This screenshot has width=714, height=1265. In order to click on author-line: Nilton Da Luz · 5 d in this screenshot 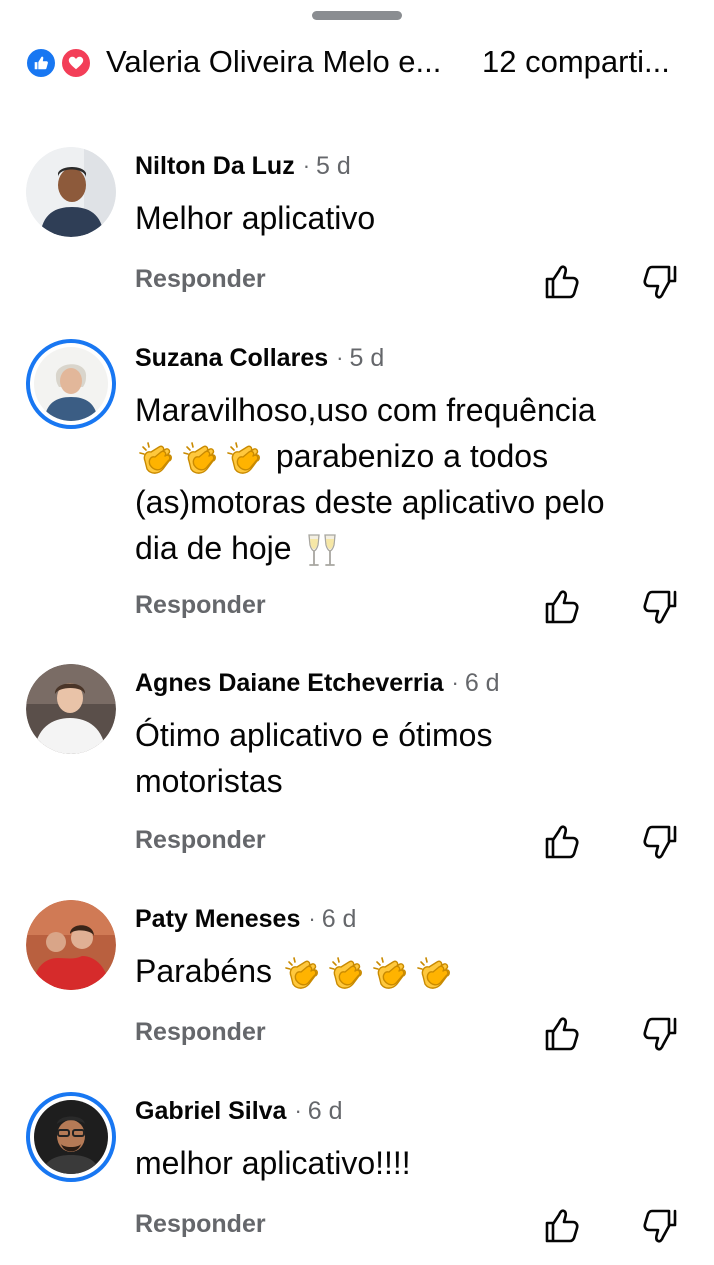, I will do `click(243, 166)`.